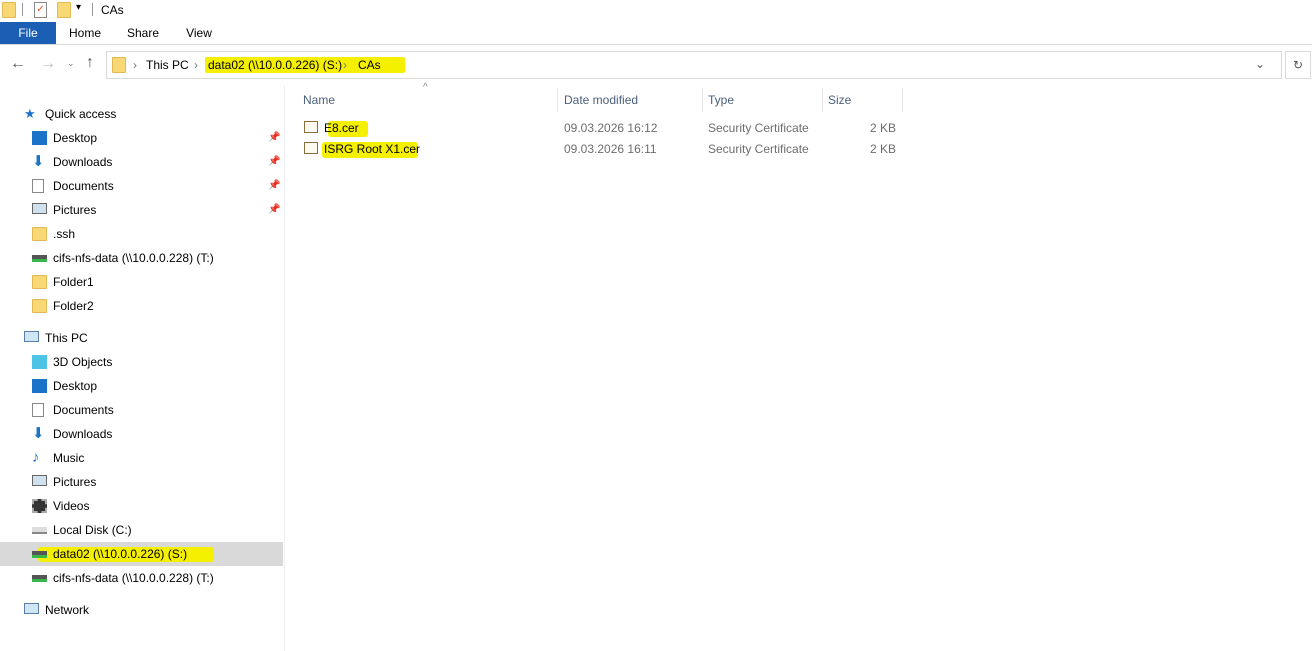 Image resolution: width=1312 pixels, height=651 pixels. What do you see at coordinates (199, 33) in the screenshot?
I see `tab-view: View` at bounding box center [199, 33].